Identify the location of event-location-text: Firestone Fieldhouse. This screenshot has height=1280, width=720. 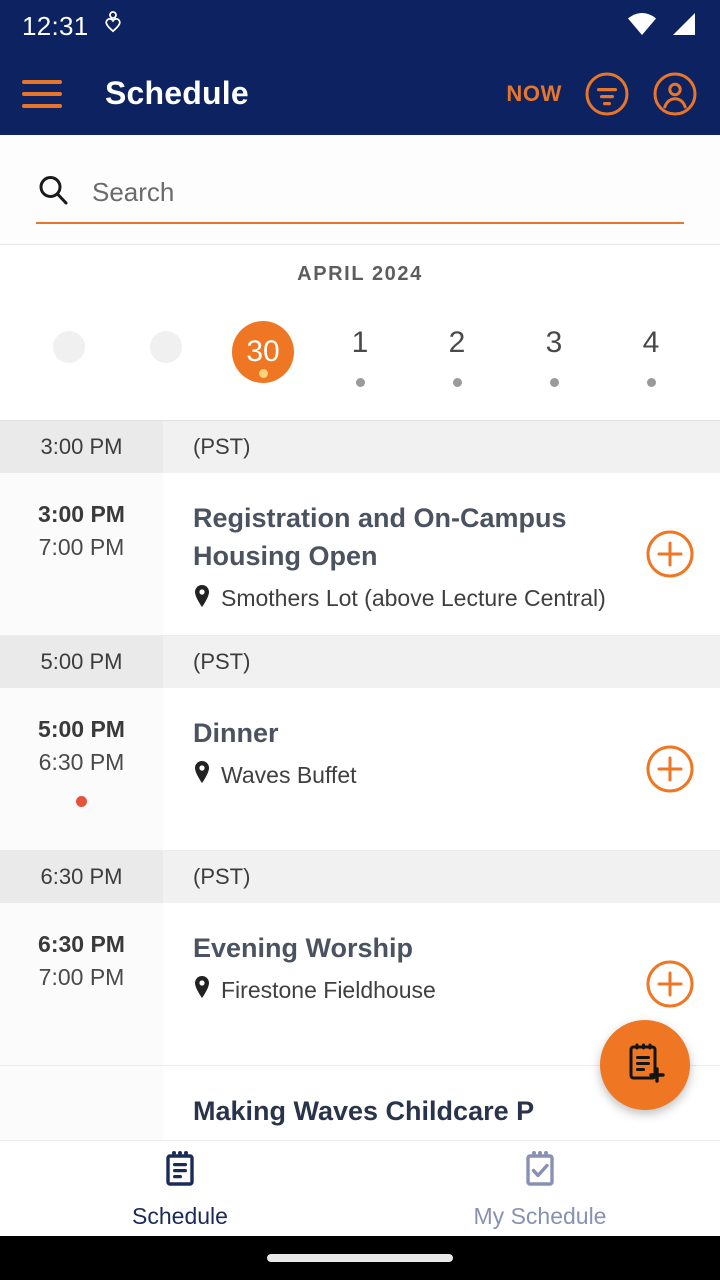
(328, 989).